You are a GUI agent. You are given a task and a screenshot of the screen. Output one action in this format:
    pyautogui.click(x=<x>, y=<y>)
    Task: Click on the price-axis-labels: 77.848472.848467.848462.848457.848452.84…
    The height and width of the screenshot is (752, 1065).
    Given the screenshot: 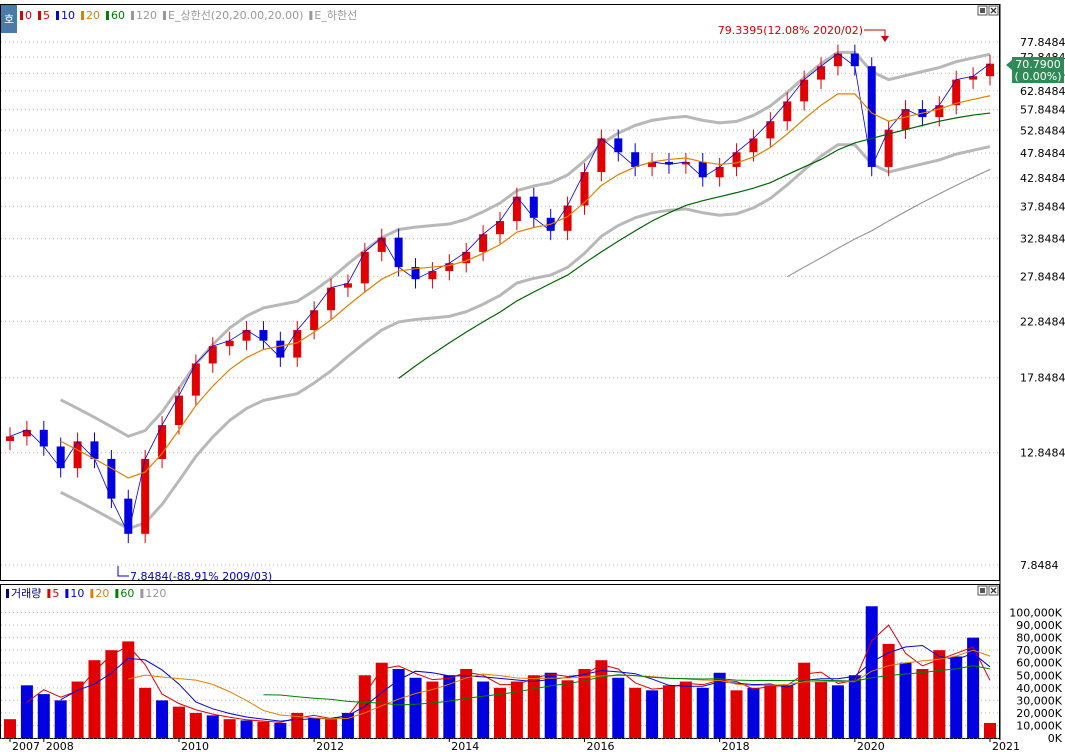 What is the action you would take?
    pyautogui.click(x=1042, y=304)
    